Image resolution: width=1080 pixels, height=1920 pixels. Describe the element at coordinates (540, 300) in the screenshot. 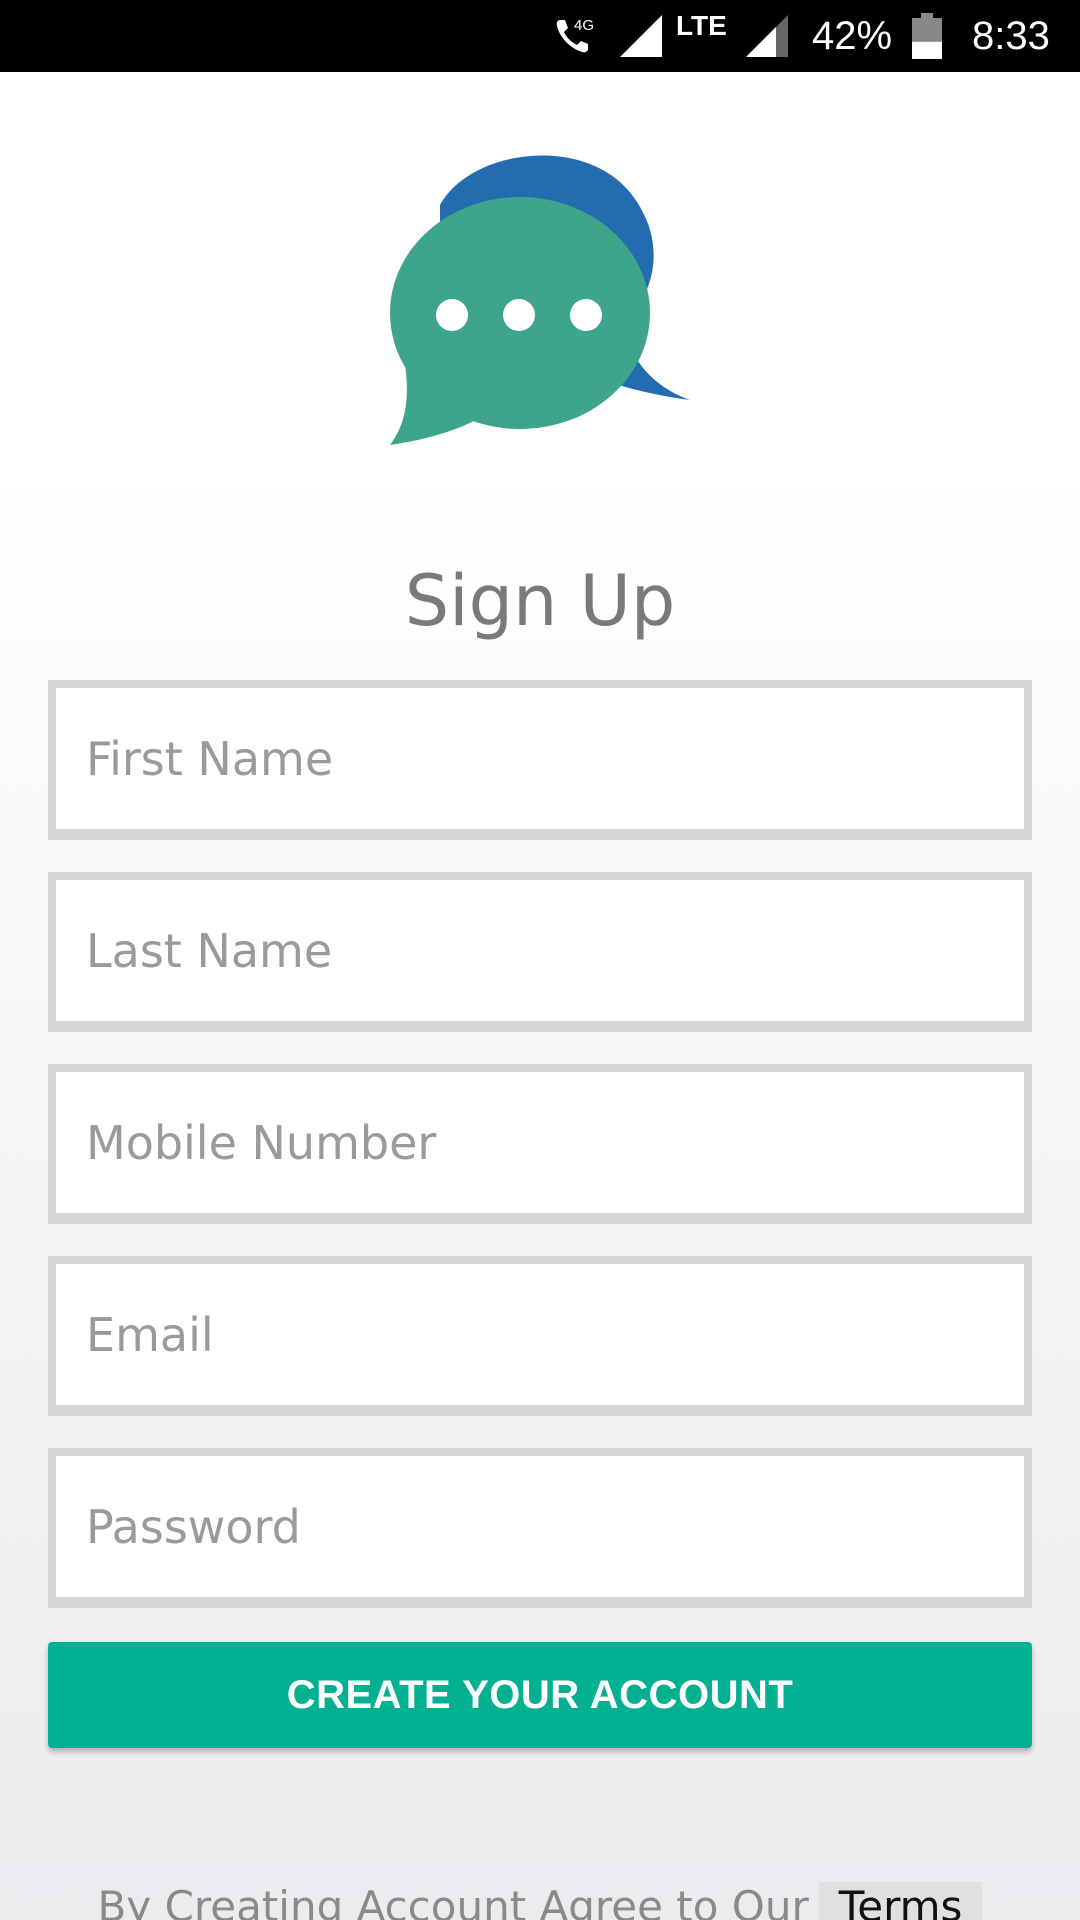

I see `chat-bubbles-icon` at that location.